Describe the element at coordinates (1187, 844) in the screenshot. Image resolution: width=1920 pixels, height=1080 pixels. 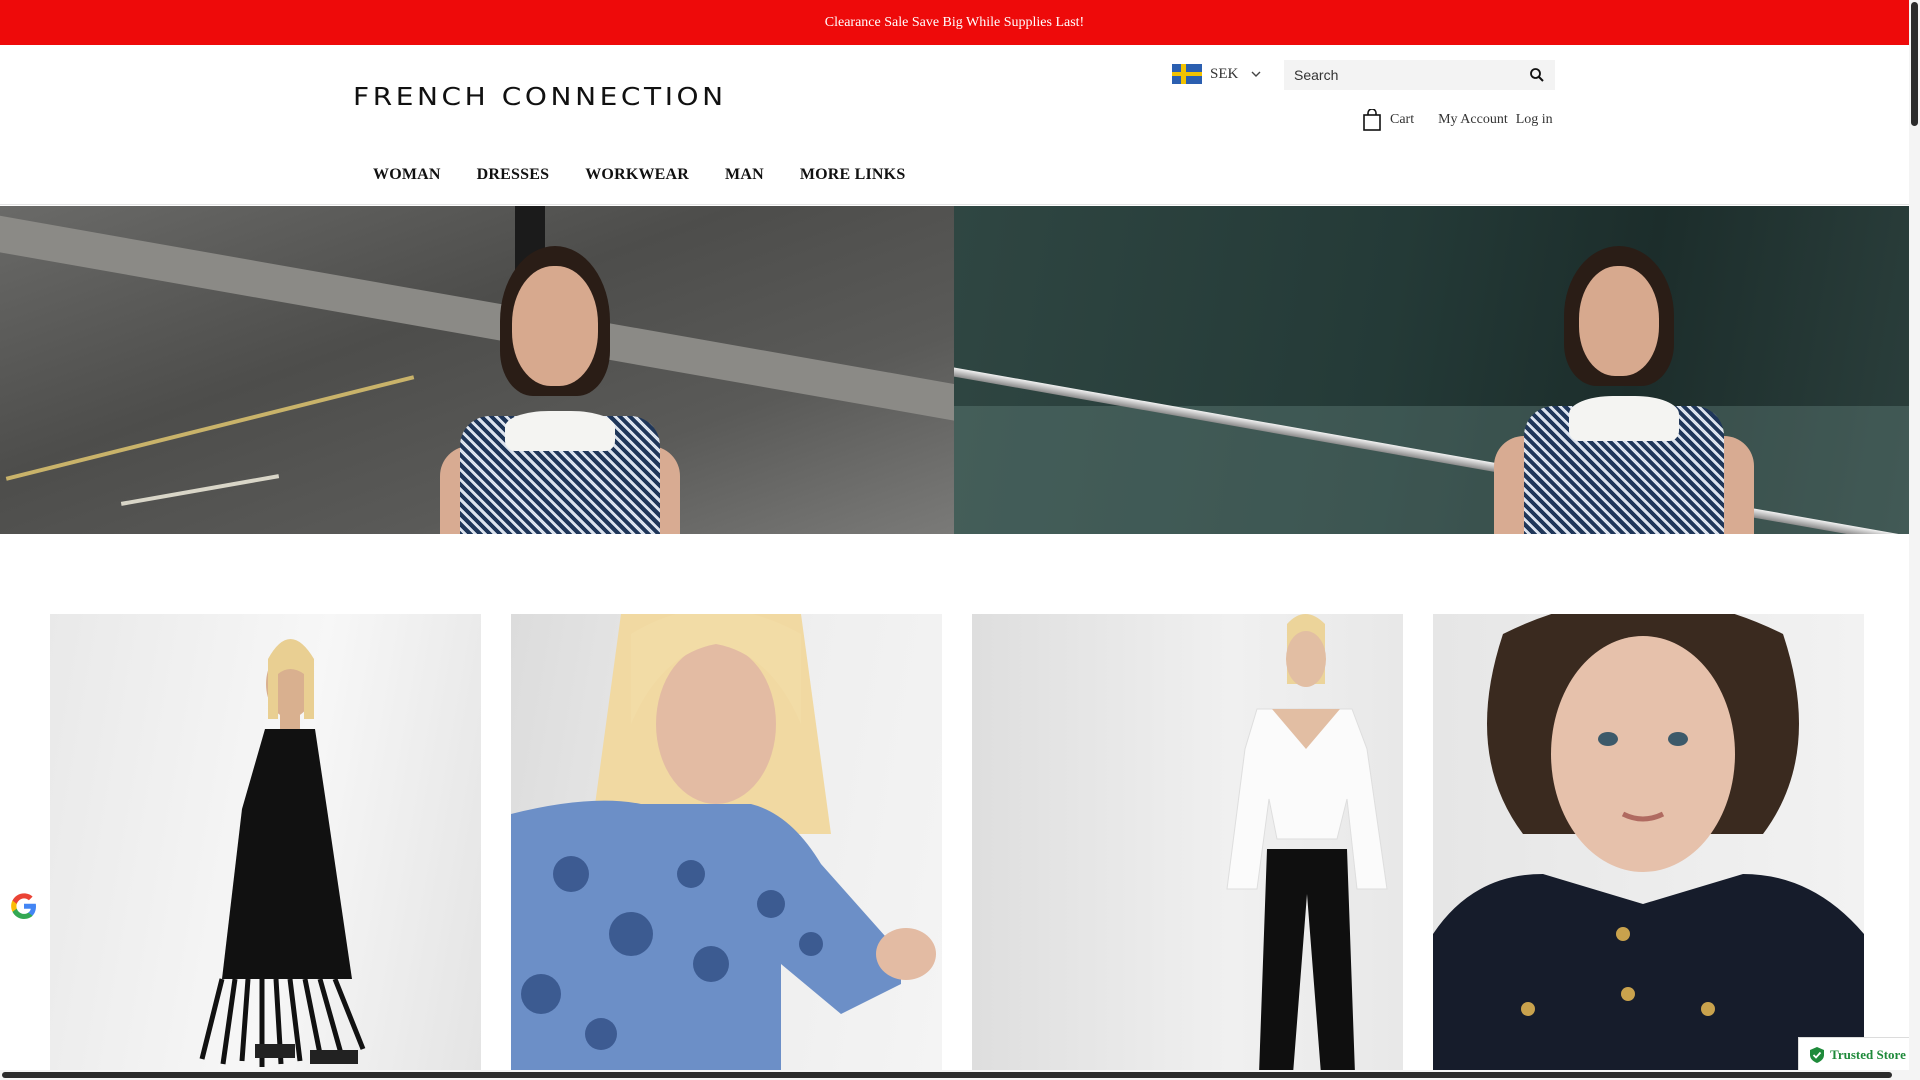
I see `product-card-white-sweater-trousers` at that location.